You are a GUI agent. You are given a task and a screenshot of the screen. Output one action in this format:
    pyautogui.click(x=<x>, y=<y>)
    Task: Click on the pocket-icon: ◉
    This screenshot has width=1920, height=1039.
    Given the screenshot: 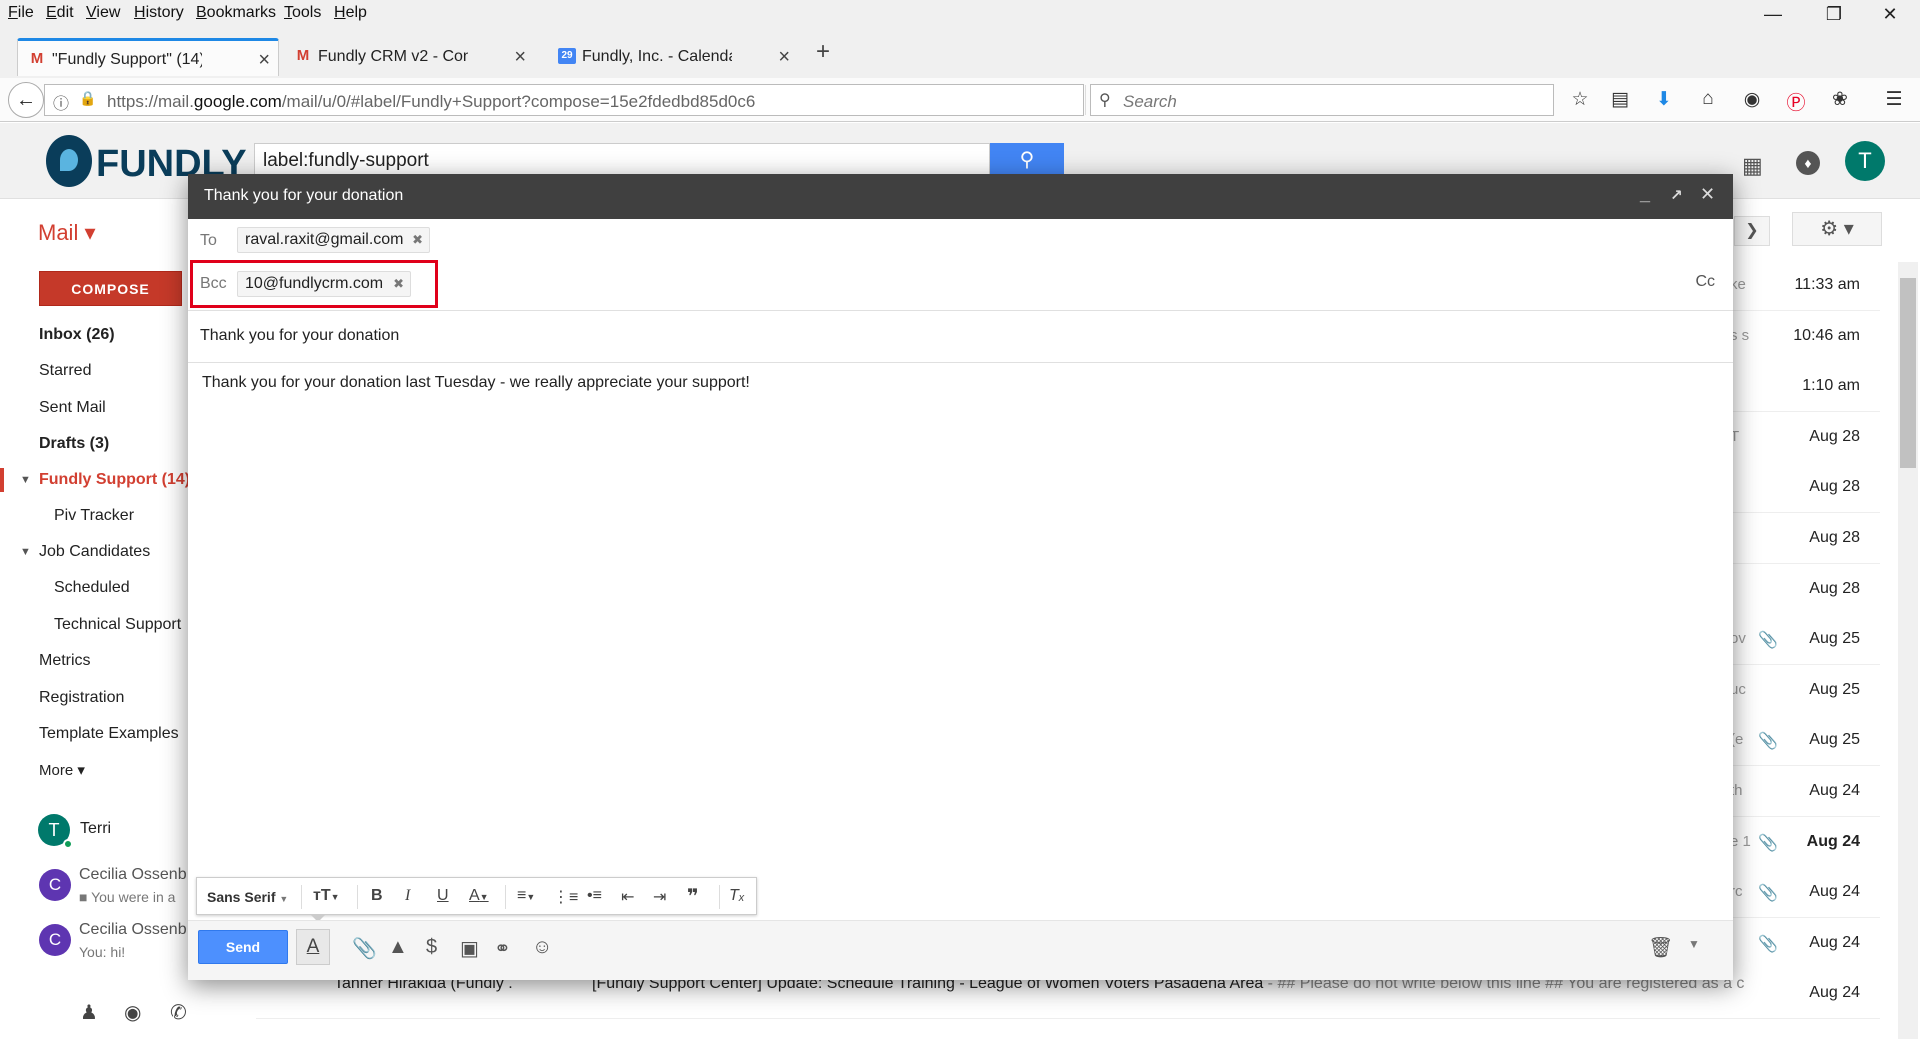 What is the action you would take?
    pyautogui.click(x=1752, y=100)
    